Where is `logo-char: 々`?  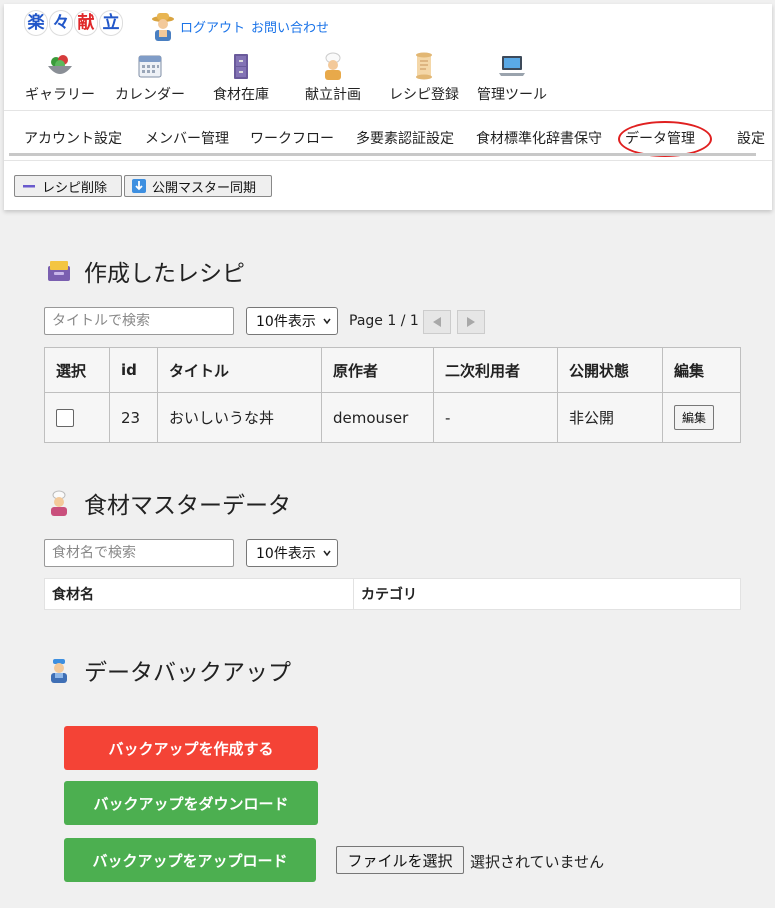
logo-char: 々 is located at coordinates (61, 23).